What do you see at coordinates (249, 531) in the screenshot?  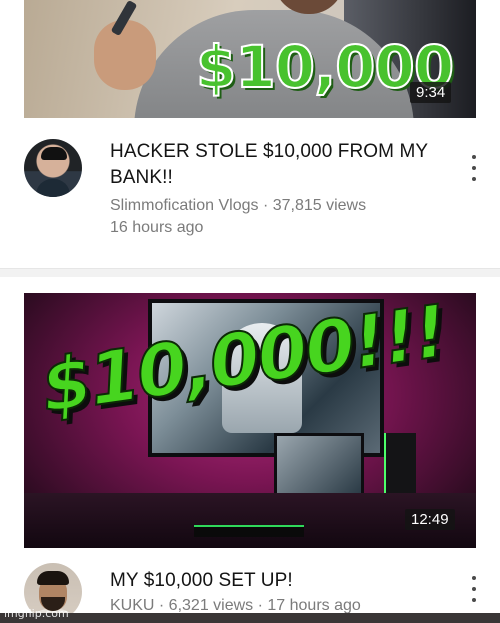 I see `thumbnail-keyboard` at bounding box center [249, 531].